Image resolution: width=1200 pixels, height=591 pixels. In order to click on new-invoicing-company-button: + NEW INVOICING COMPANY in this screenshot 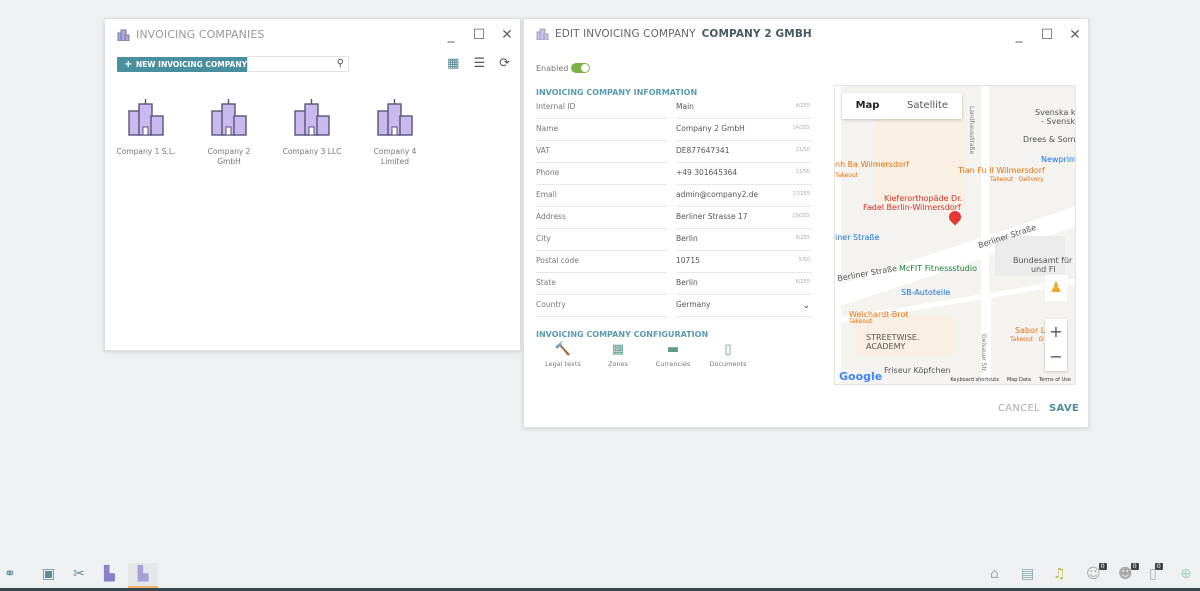, I will do `click(186, 64)`.